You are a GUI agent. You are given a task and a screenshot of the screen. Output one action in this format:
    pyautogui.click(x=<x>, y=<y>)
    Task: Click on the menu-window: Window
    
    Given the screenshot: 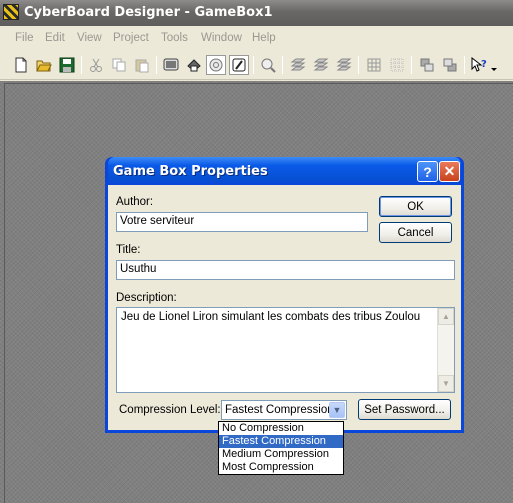 What is the action you would take?
    pyautogui.click(x=221, y=38)
    